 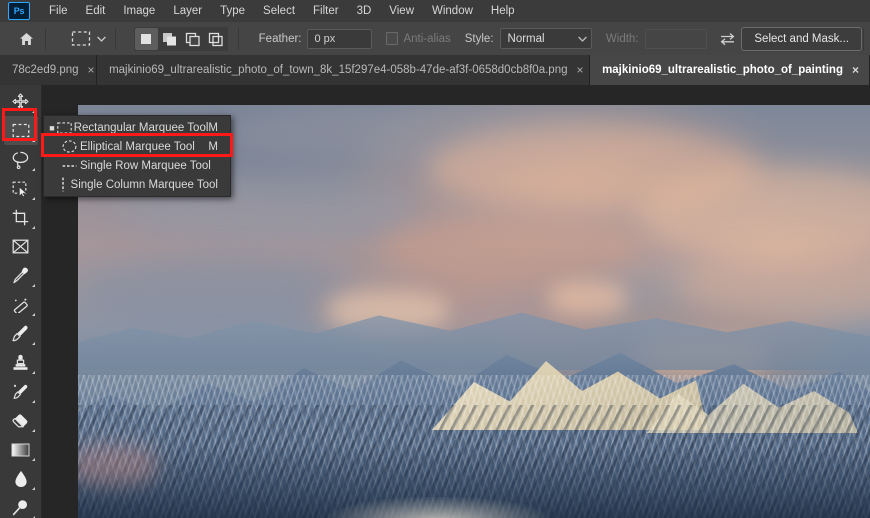 I want to click on flyout-item-single-row-marquee-tool: Single Row Marquee Tool, so click(x=137, y=165).